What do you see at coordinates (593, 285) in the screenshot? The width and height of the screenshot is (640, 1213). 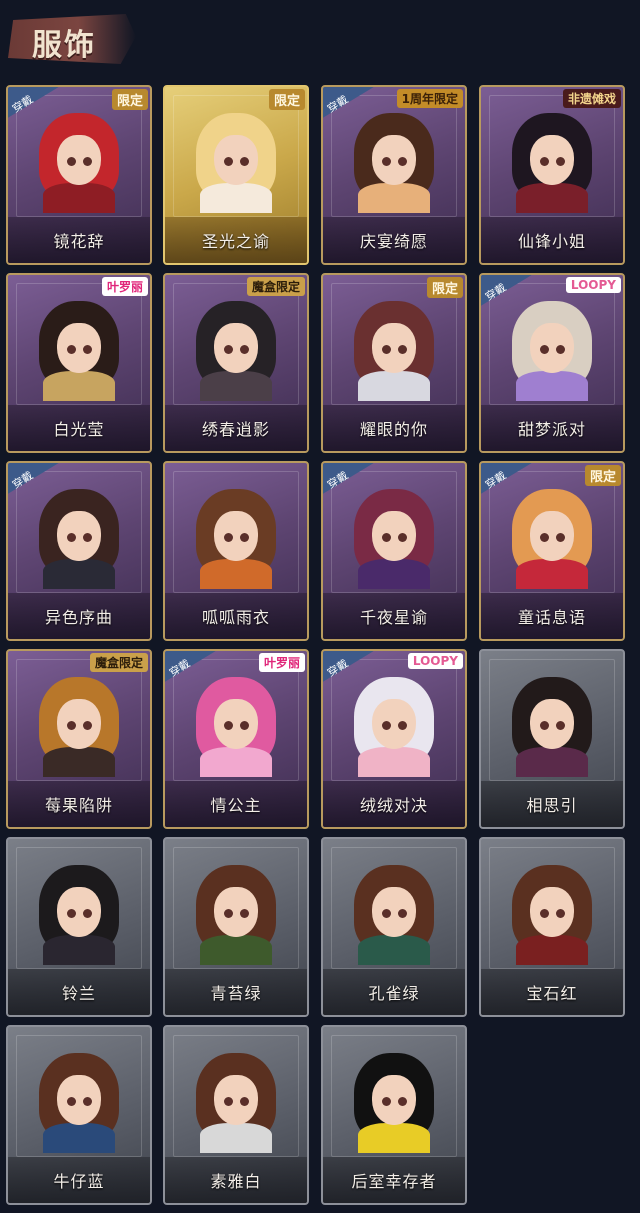 I see `edition-badge: LOOPY` at bounding box center [593, 285].